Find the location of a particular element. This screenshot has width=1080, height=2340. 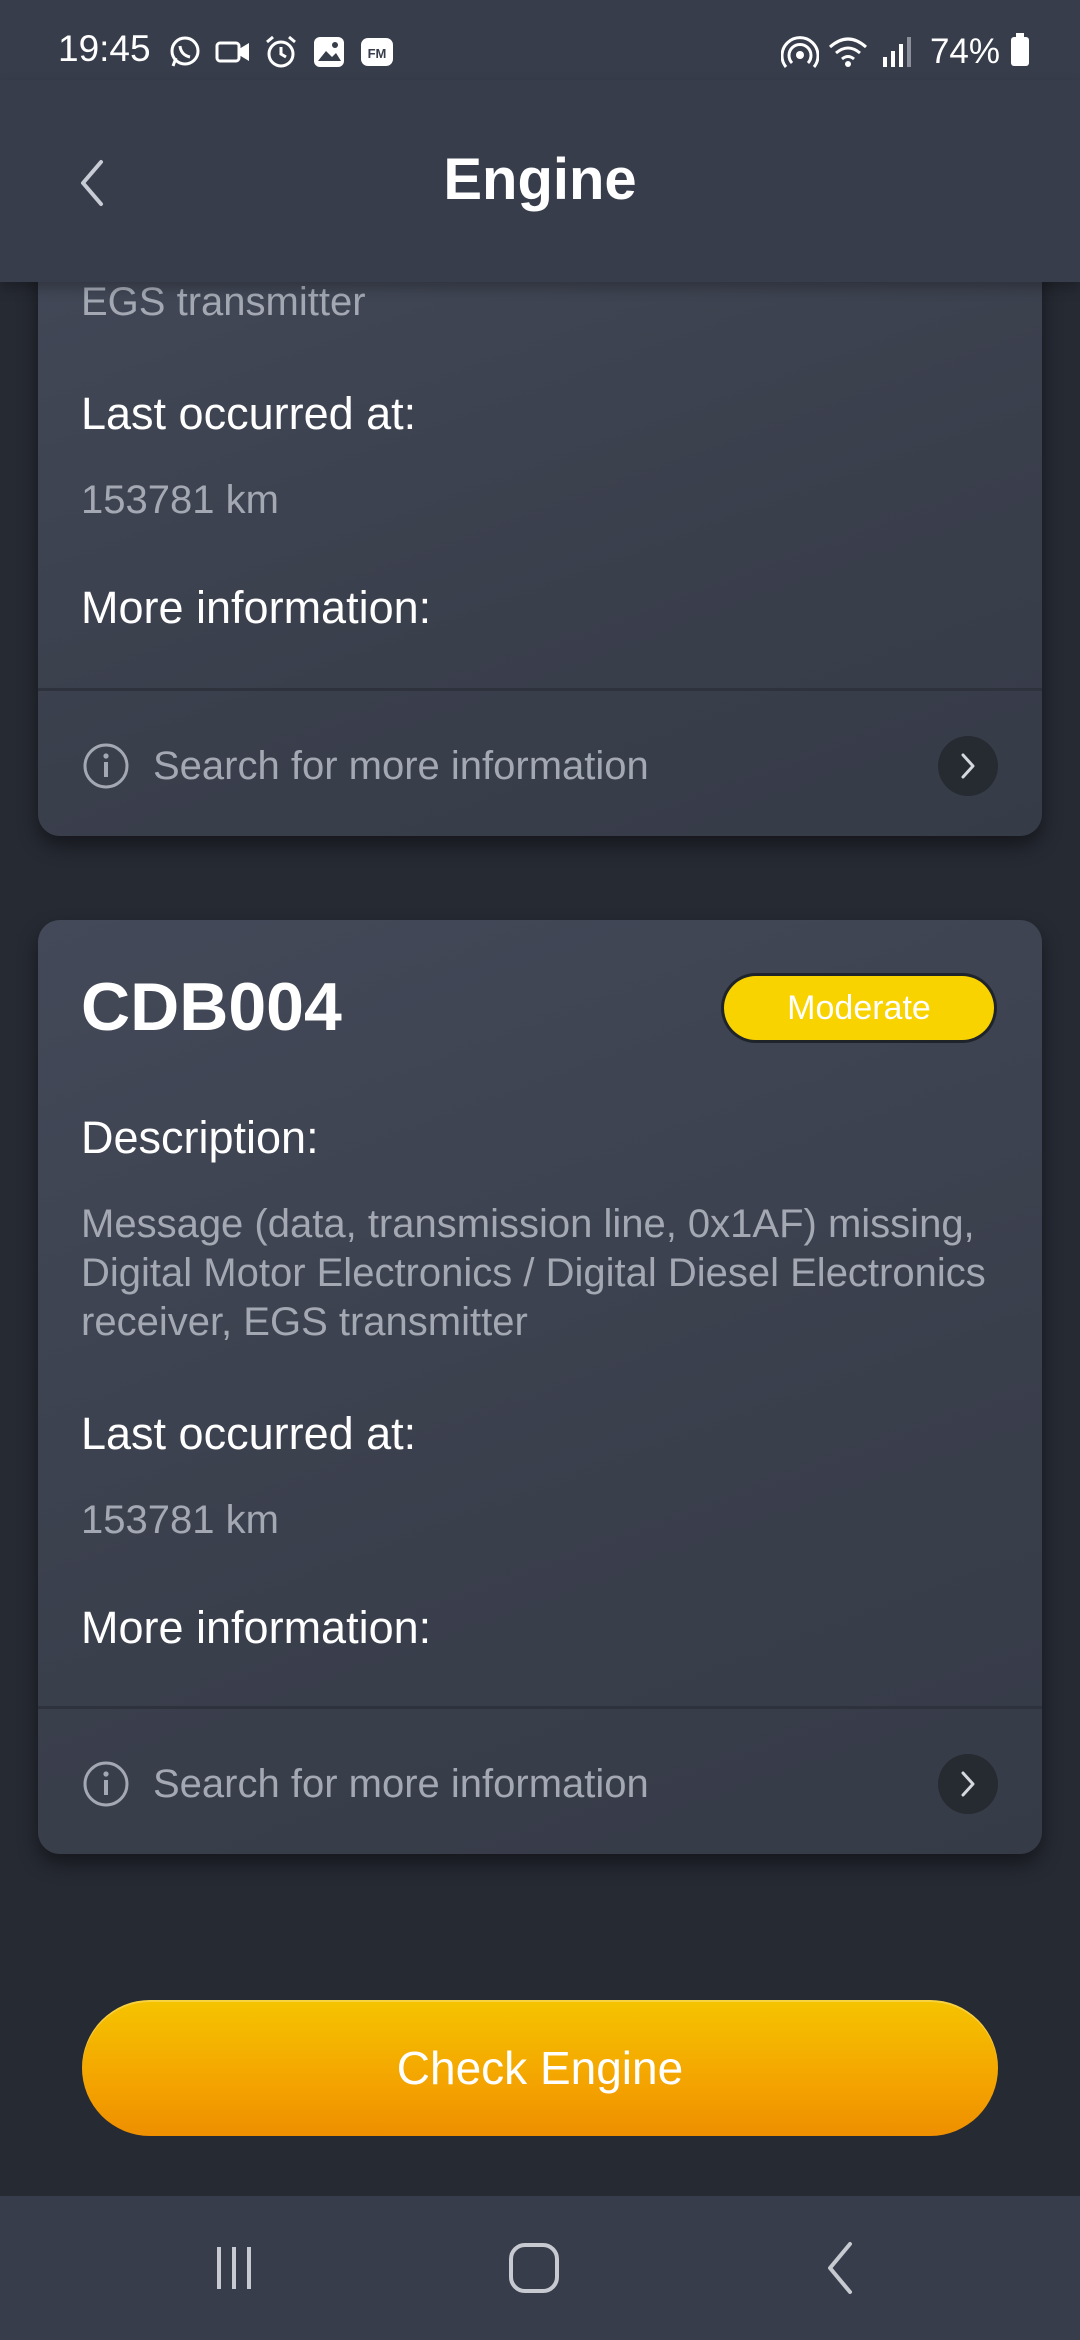

system-back-button is located at coordinates (840, 2268).